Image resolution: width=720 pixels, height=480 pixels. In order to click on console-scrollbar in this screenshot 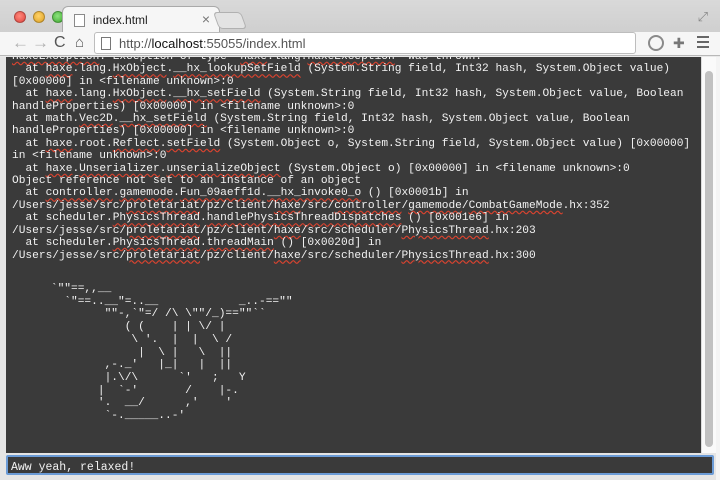, I will do `click(708, 255)`.